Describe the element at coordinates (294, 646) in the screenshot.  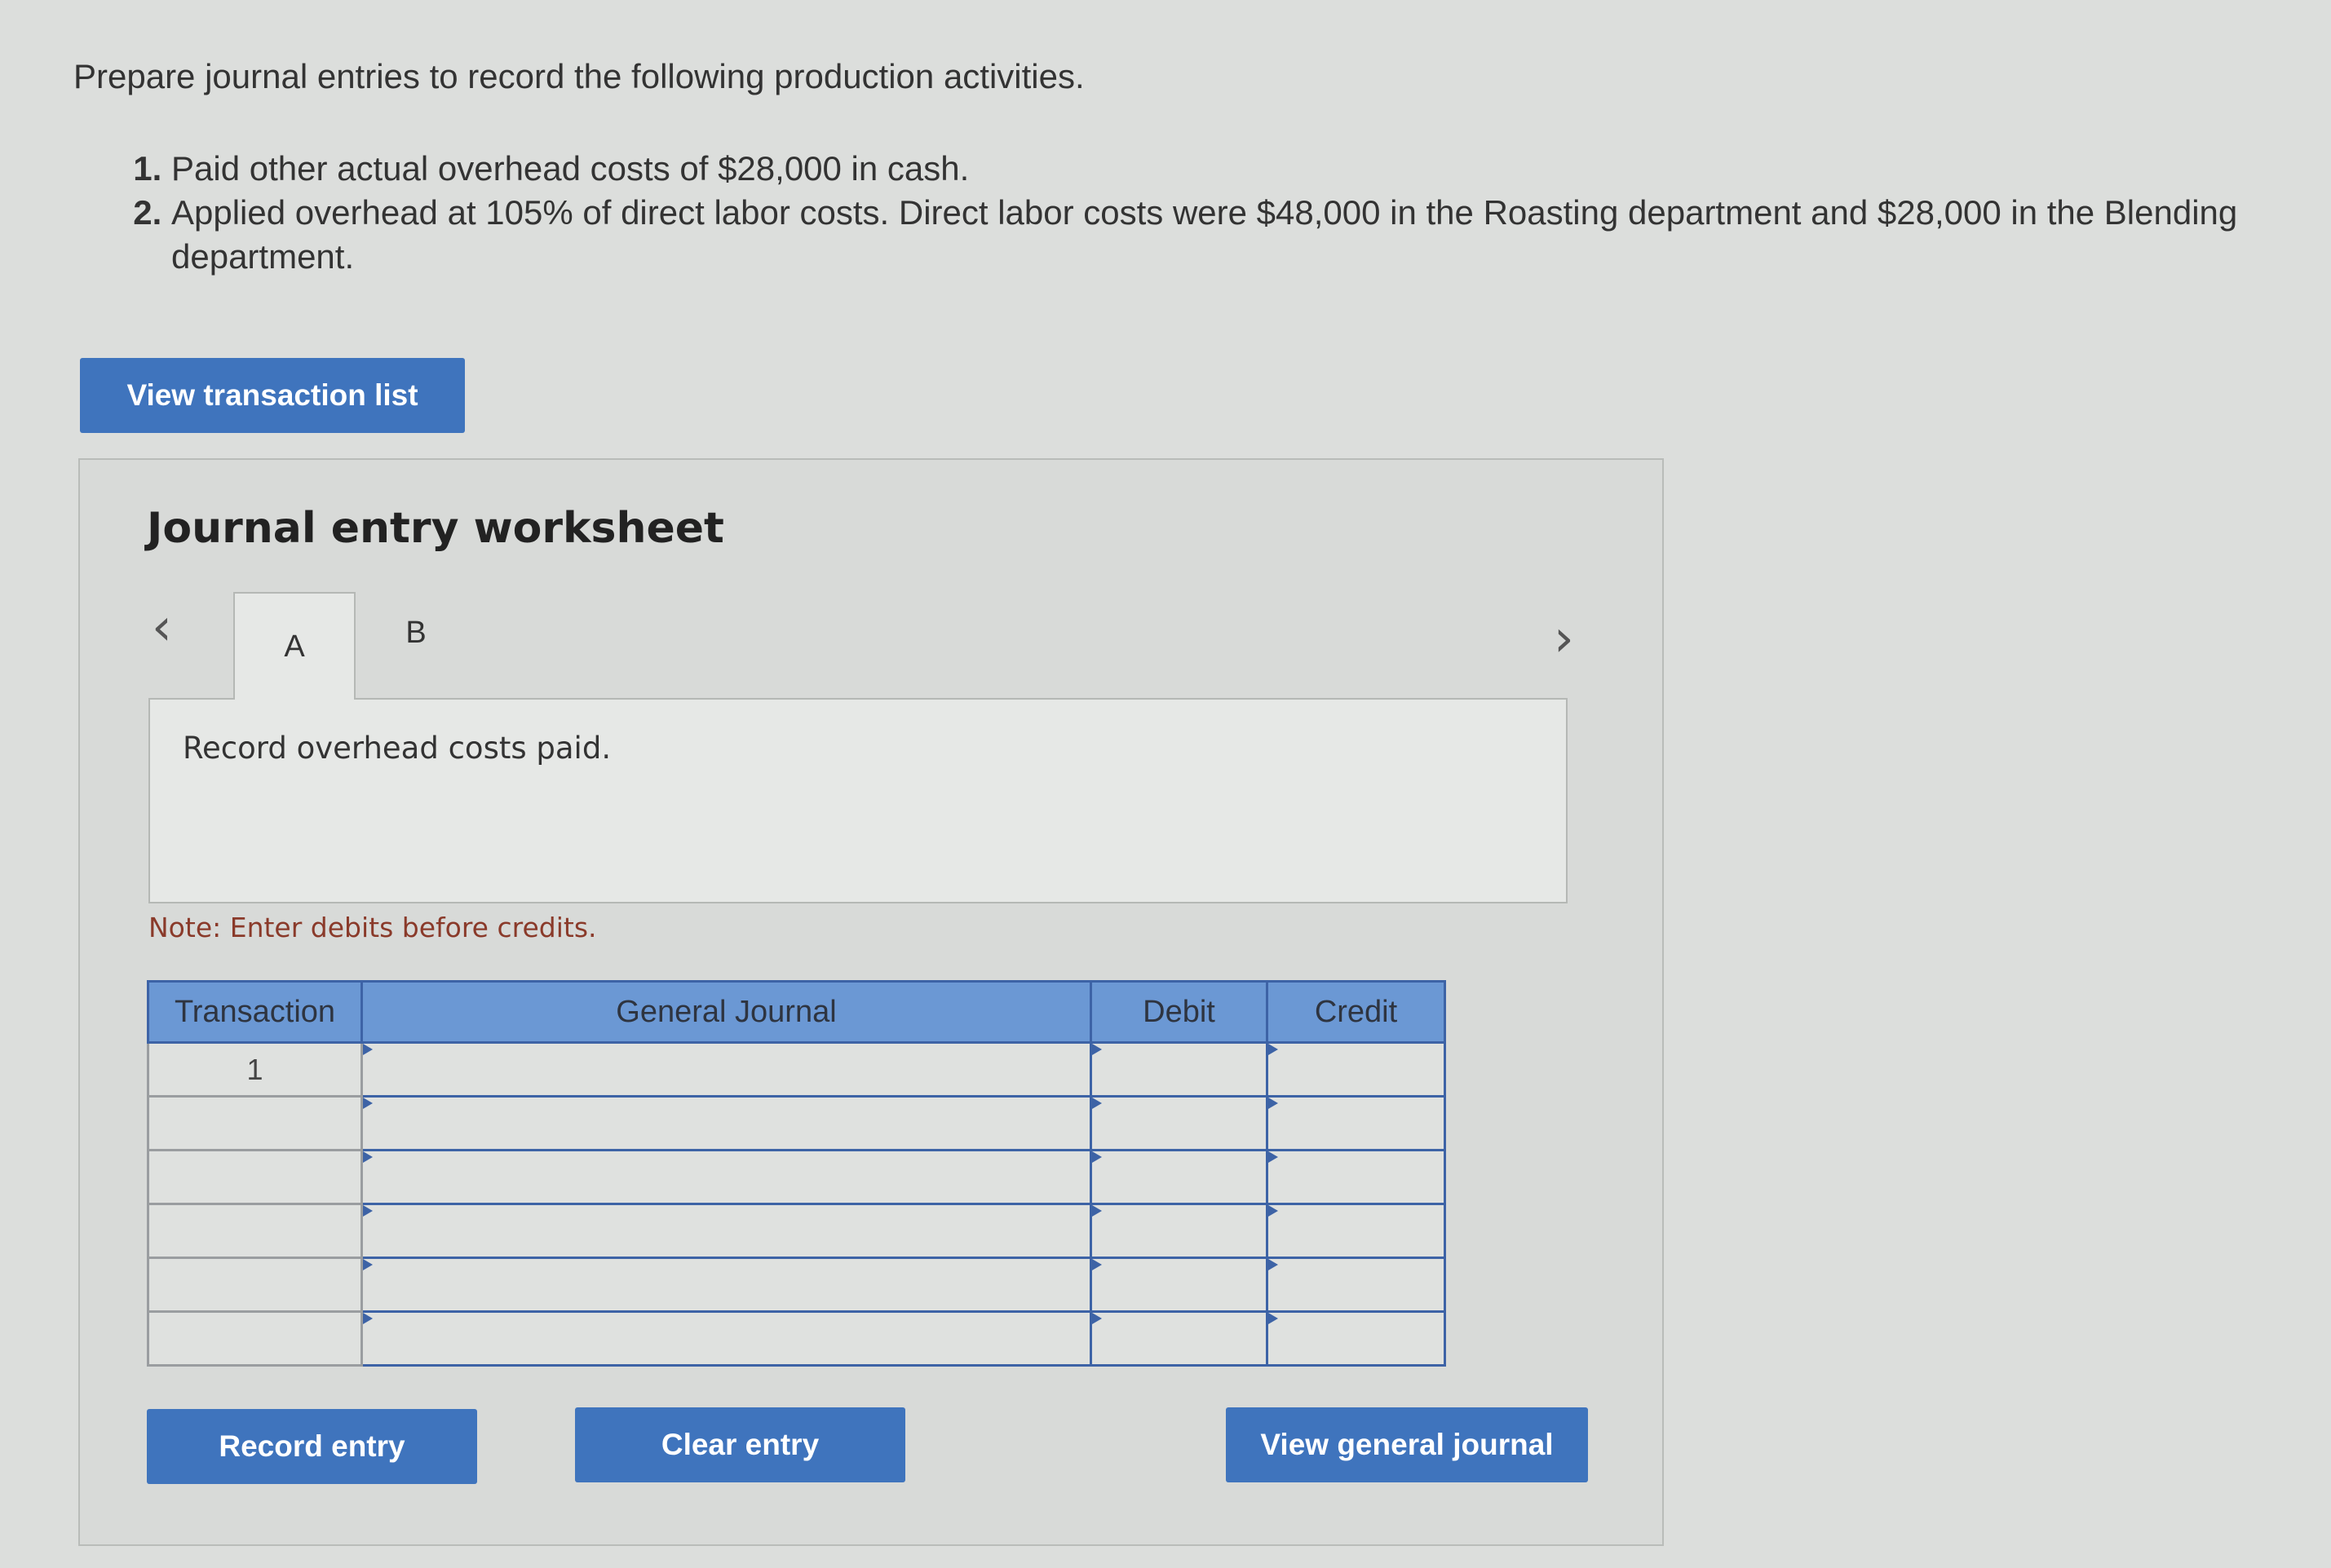
I see `tab-a: A` at that location.